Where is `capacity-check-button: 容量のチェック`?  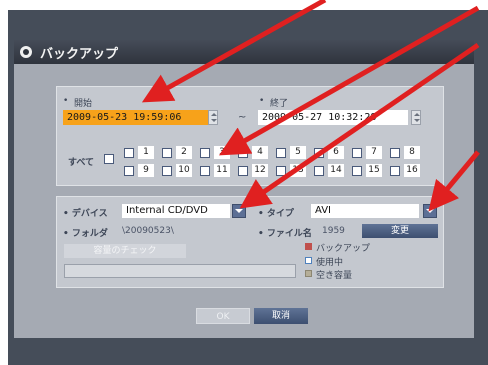 capacity-check-button: 容量のチェック is located at coordinates (125, 251).